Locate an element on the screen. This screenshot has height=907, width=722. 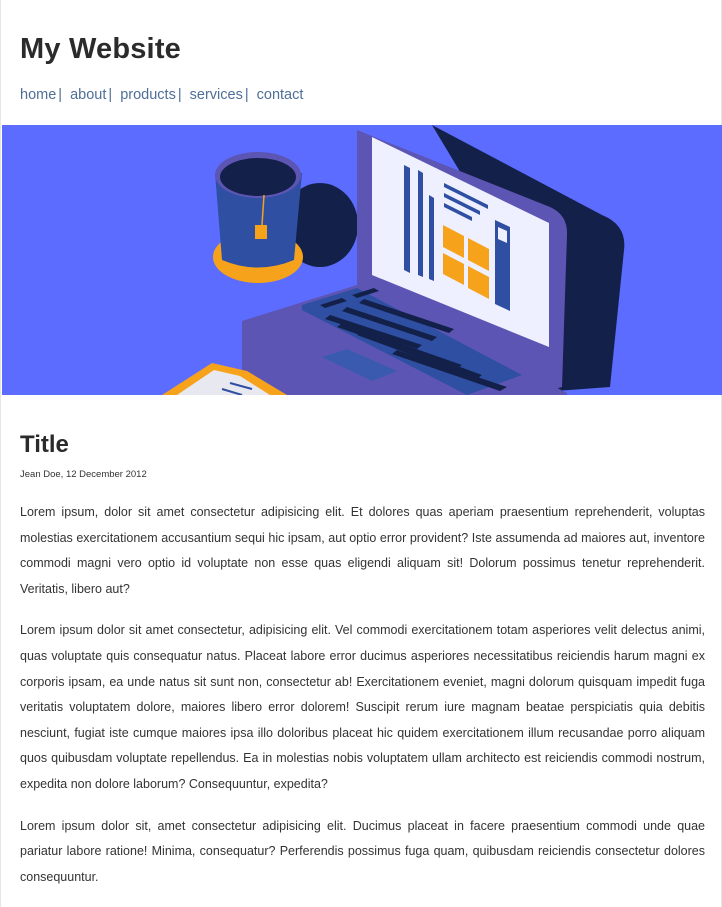
nav-link-contact: contact is located at coordinates (280, 95).